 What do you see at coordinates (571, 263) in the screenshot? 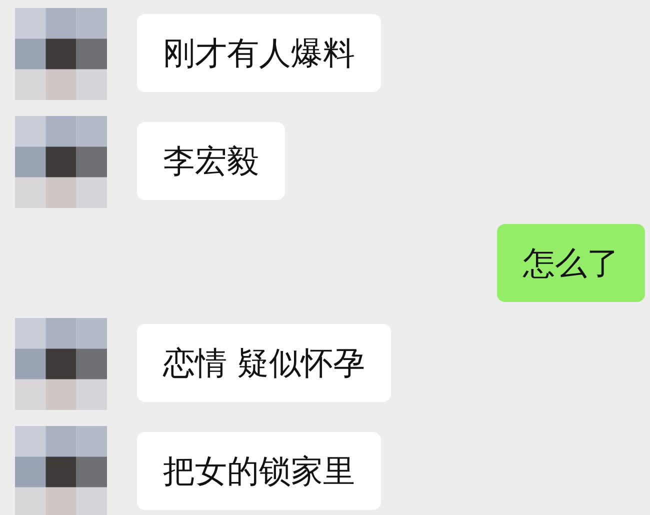
I see `message-bubble: 怎么了` at bounding box center [571, 263].